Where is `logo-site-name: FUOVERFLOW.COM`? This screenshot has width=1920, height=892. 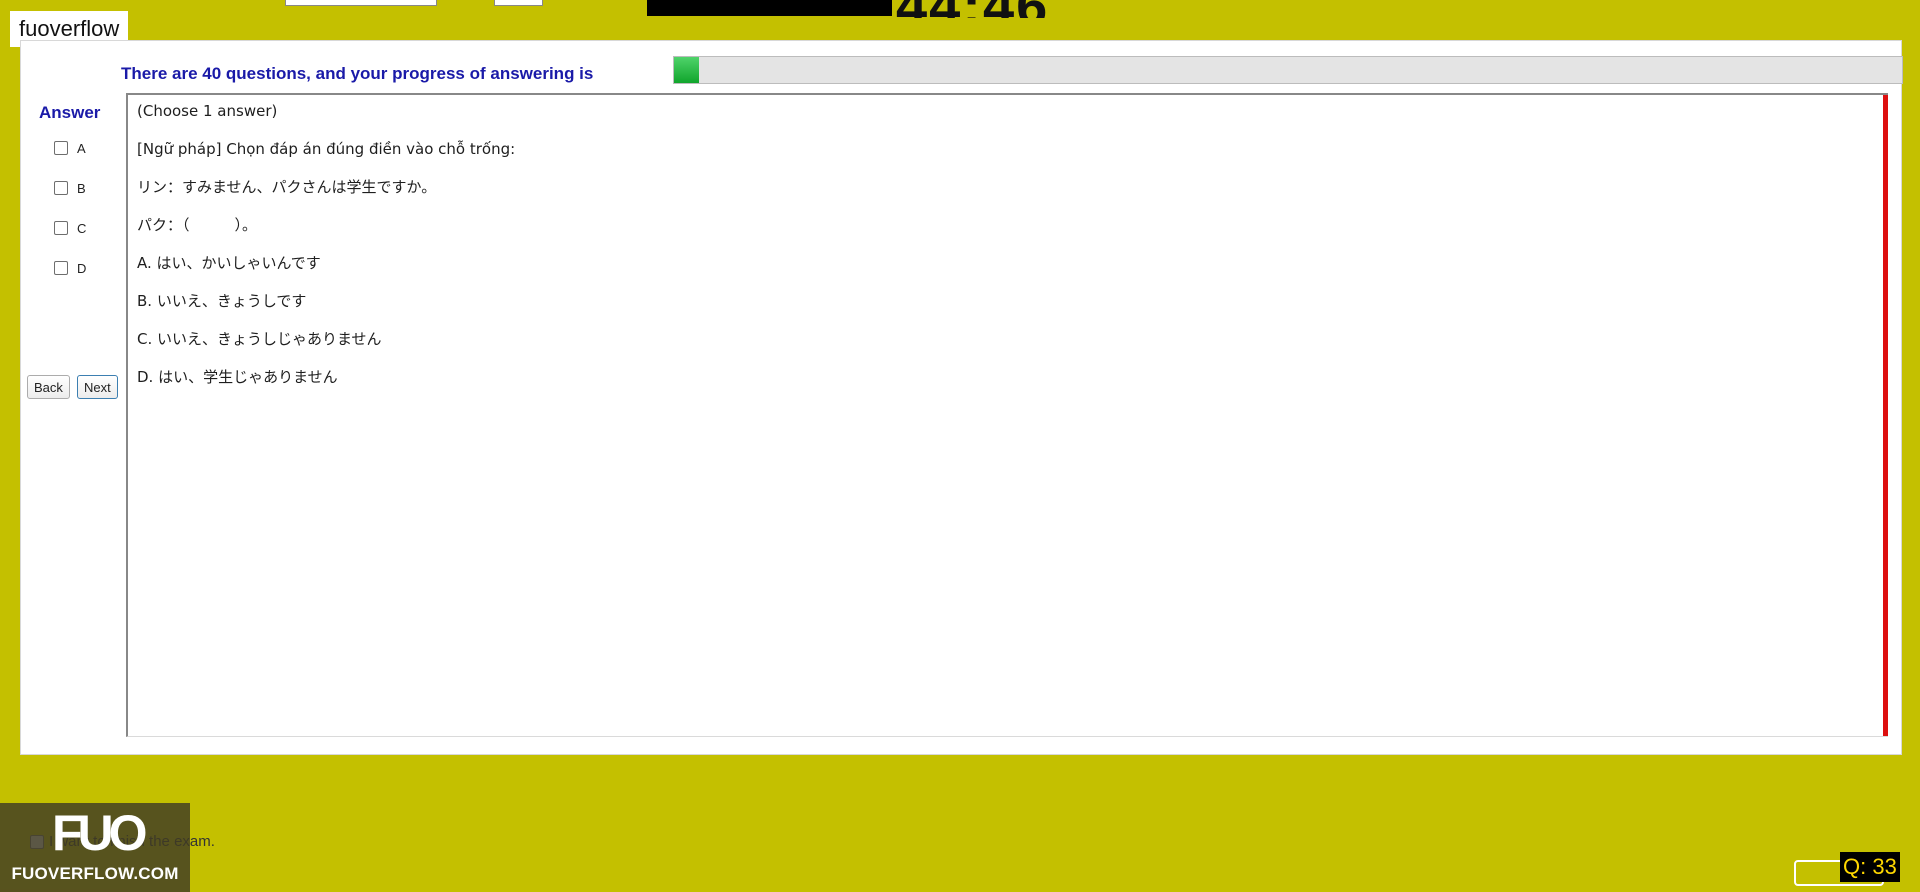 logo-site-name: FUOVERFLOW.COM is located at coordinates (95, 873).